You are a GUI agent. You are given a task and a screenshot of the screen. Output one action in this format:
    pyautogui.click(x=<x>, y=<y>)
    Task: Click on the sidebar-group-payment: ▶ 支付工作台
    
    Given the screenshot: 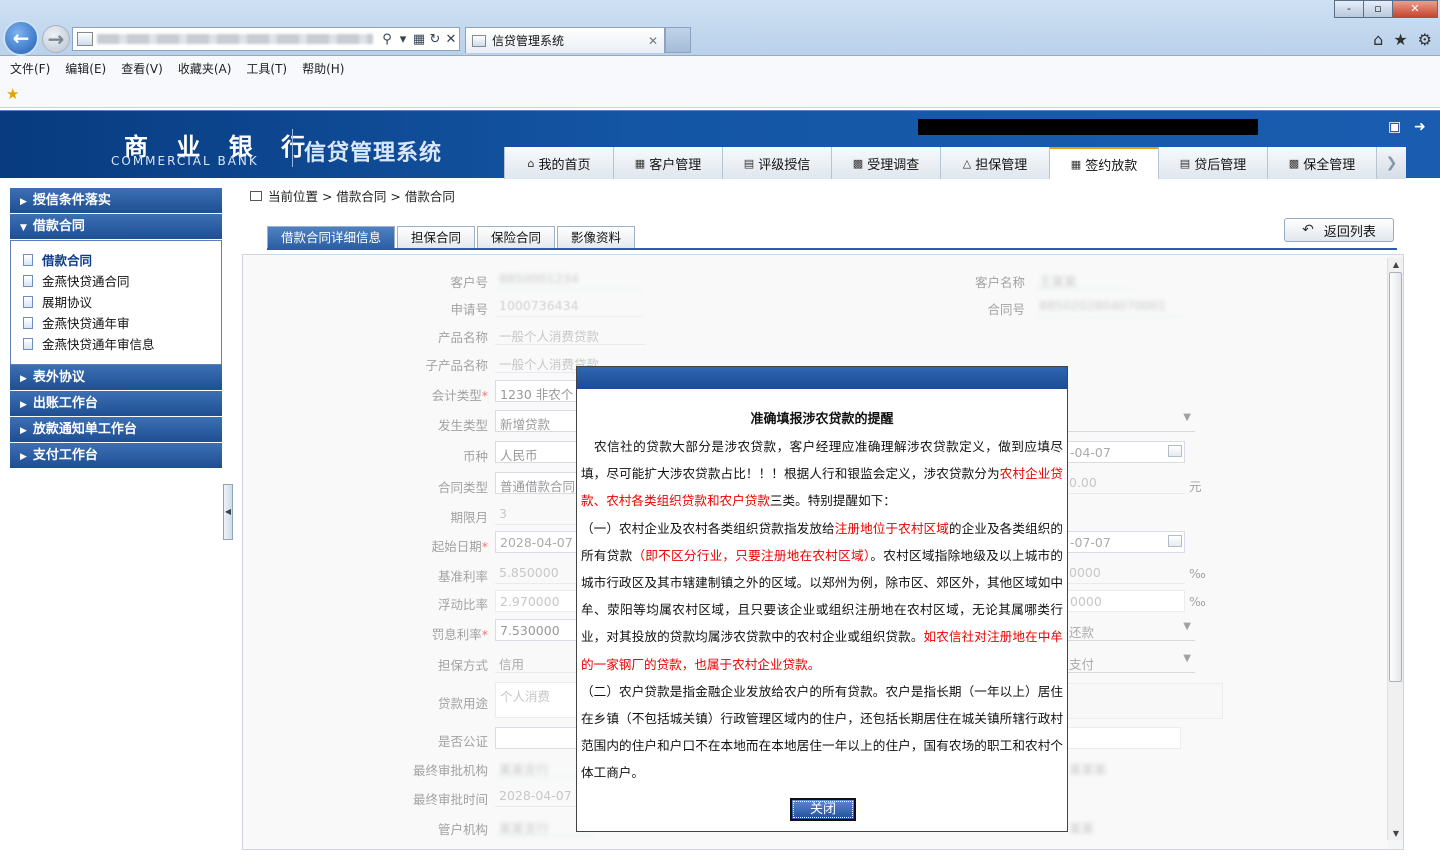 What is the action you would take?
    pyautogui.click(x=116, y=456)
    